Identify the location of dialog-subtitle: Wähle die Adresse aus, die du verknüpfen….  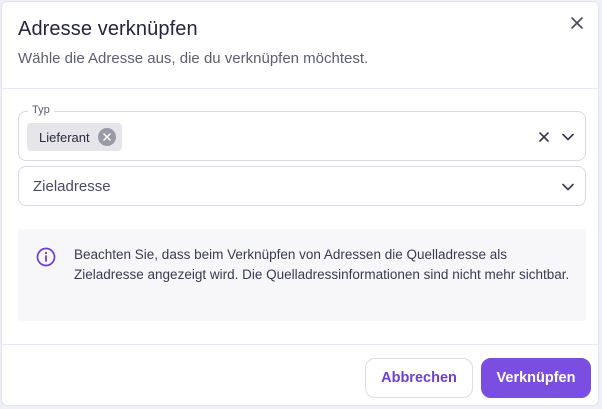
(193, 58).